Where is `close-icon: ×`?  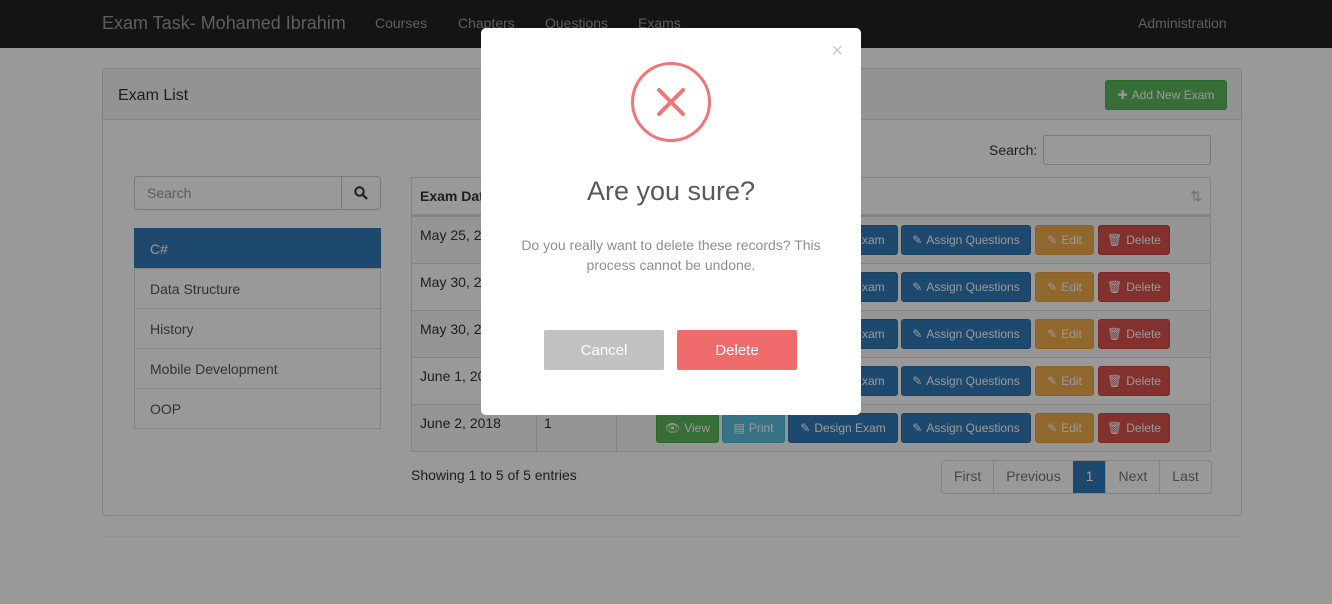
close-icon: × is located at coordinates (837, 51).